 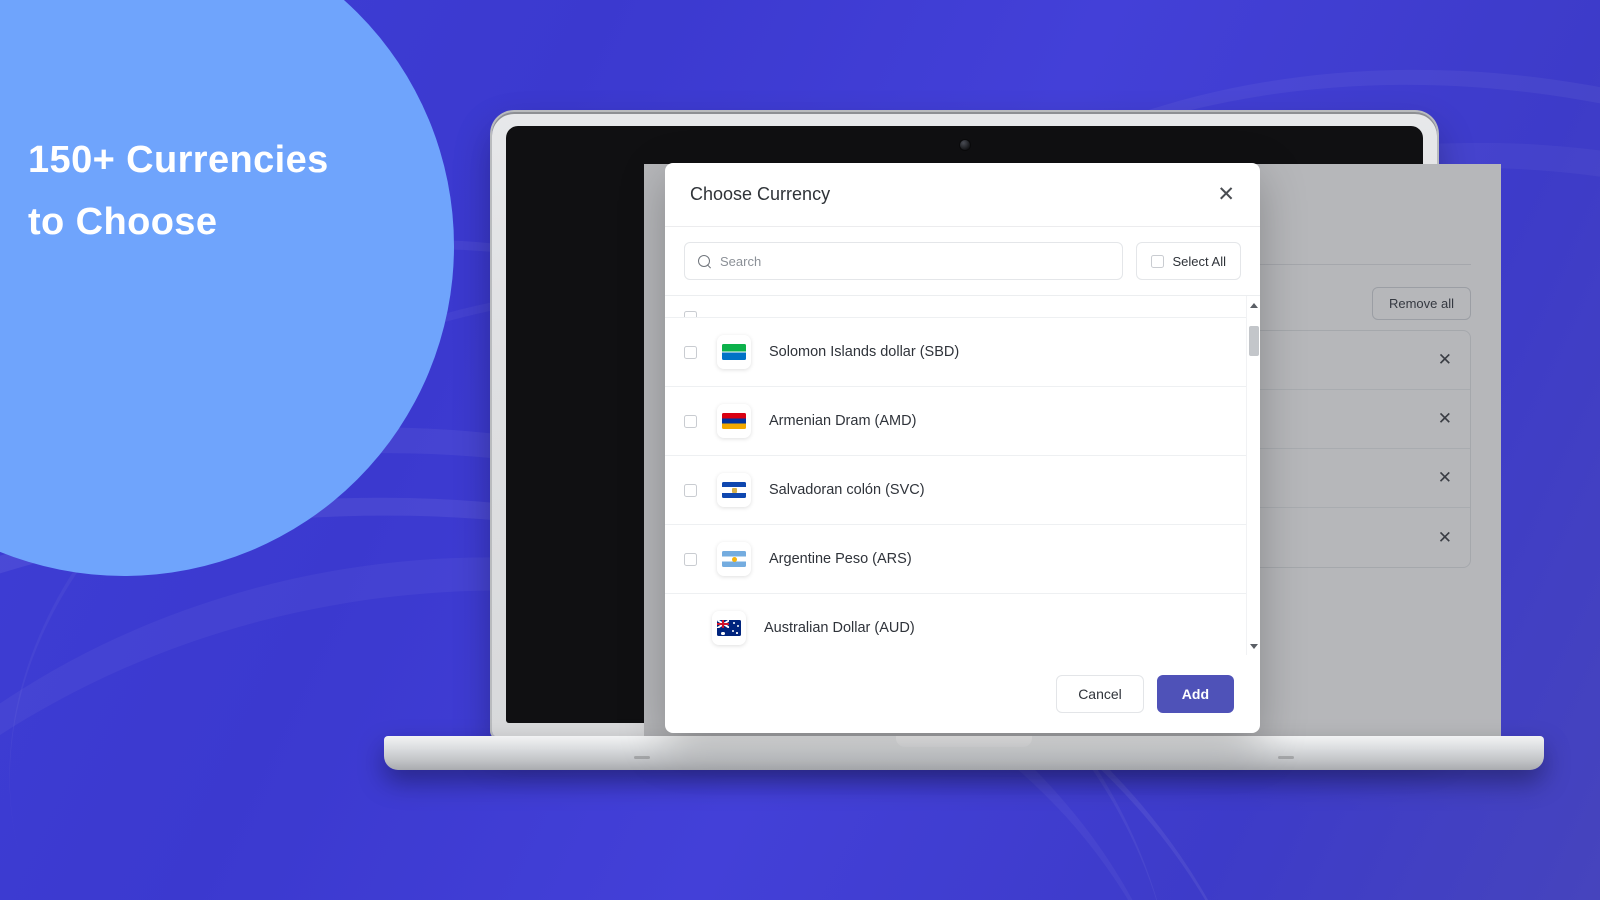 I want to click on modal-footer: Cancel Add, so click(x=962, y=694).